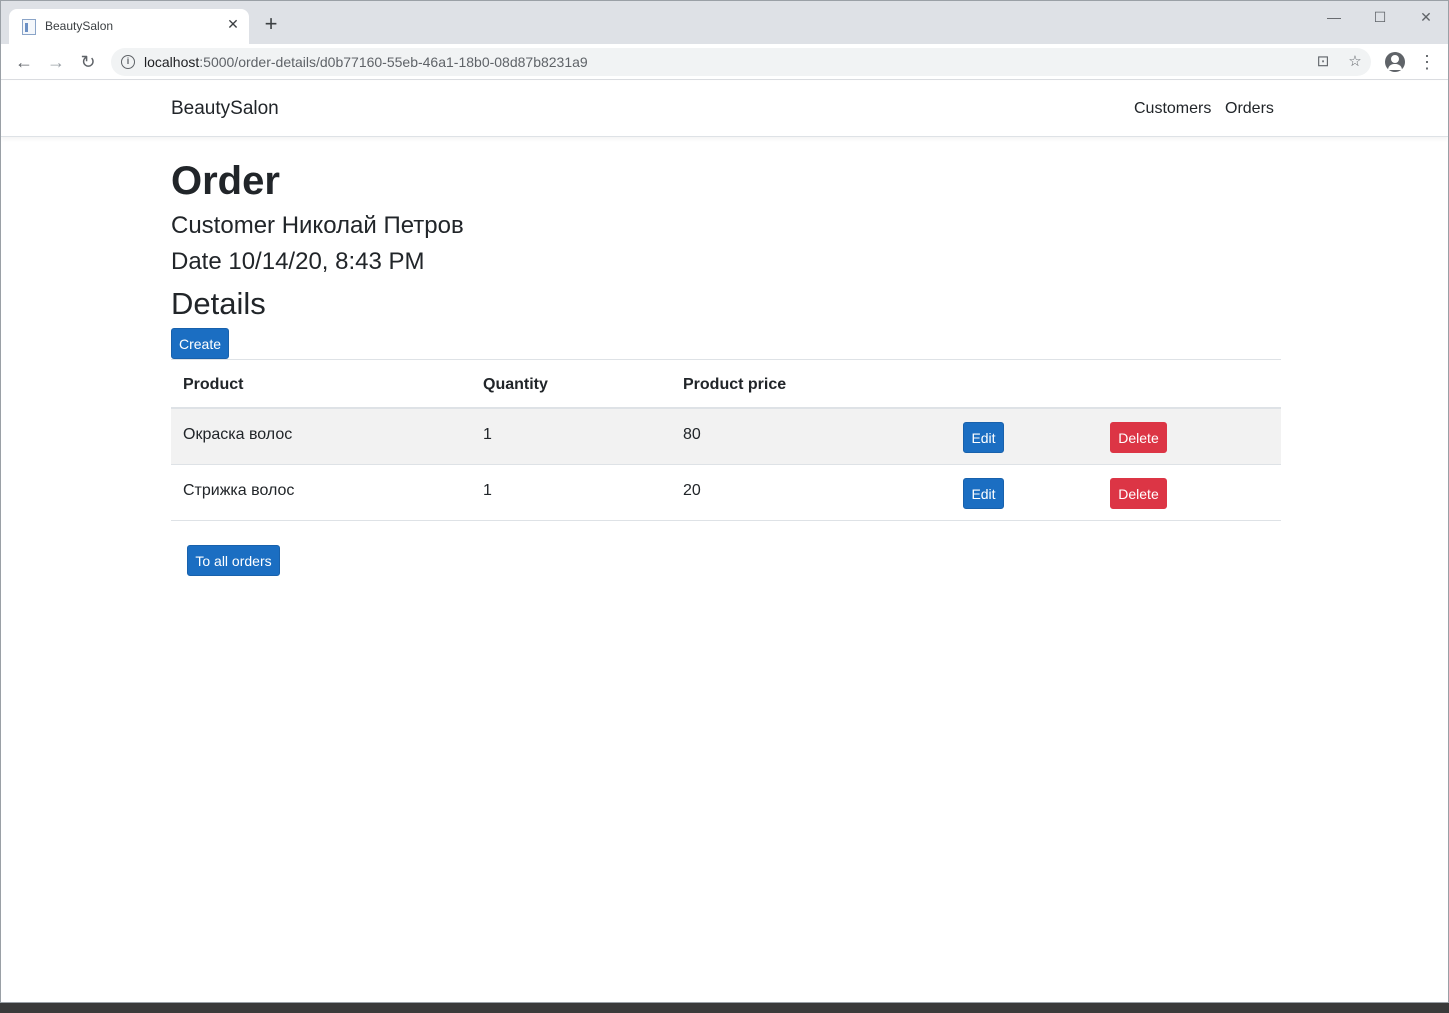 This screenshot has height=1013, width=1449. Describe the element at coordinates (298, 261) in the screenshot. I see `date-heading: Date 10/14/20, 8:43 PM` at that location.